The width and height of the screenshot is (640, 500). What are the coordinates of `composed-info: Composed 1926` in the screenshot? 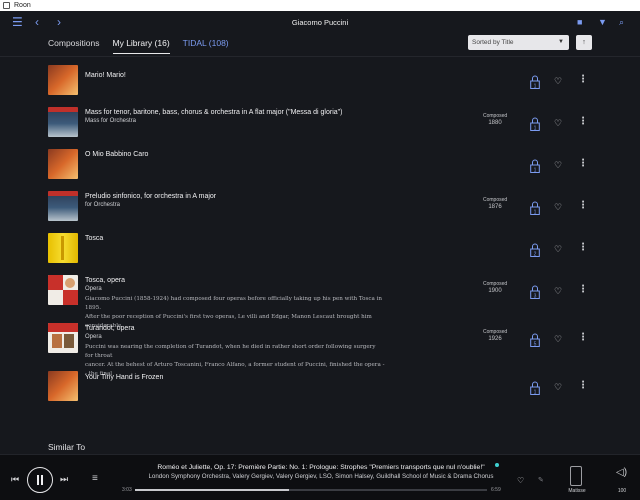 It's located at (495, 336).